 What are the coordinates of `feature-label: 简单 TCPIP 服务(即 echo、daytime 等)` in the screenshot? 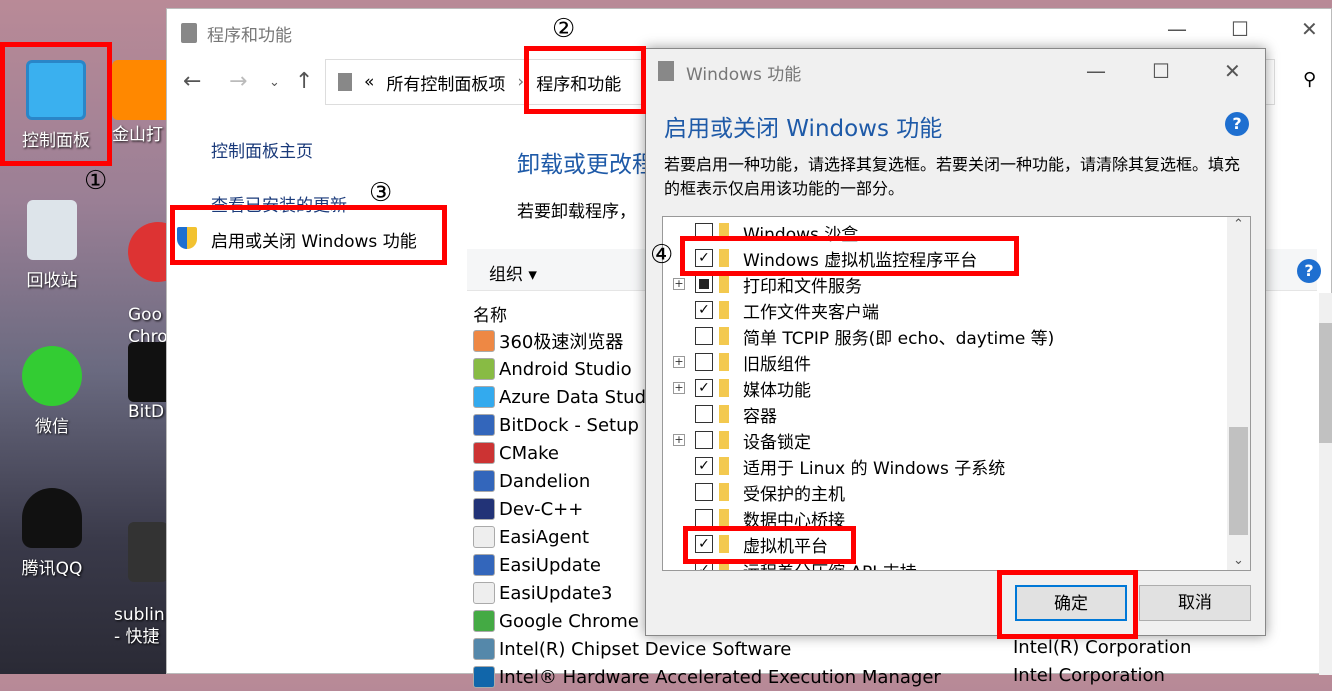 It's located at (899, 338).